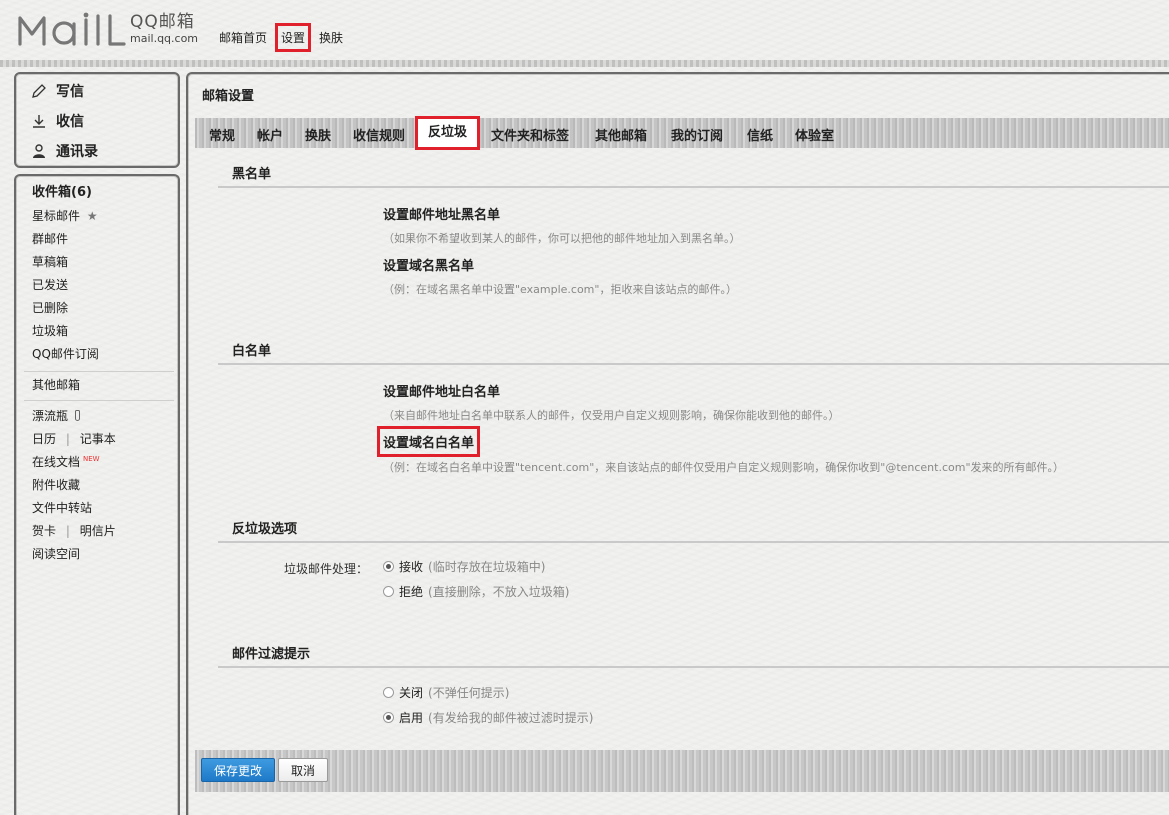  What do you see at coordinates (331, 37) in the screenshot?
I see `nav-skin-link: 换肤` at bounding box center [331, 37].